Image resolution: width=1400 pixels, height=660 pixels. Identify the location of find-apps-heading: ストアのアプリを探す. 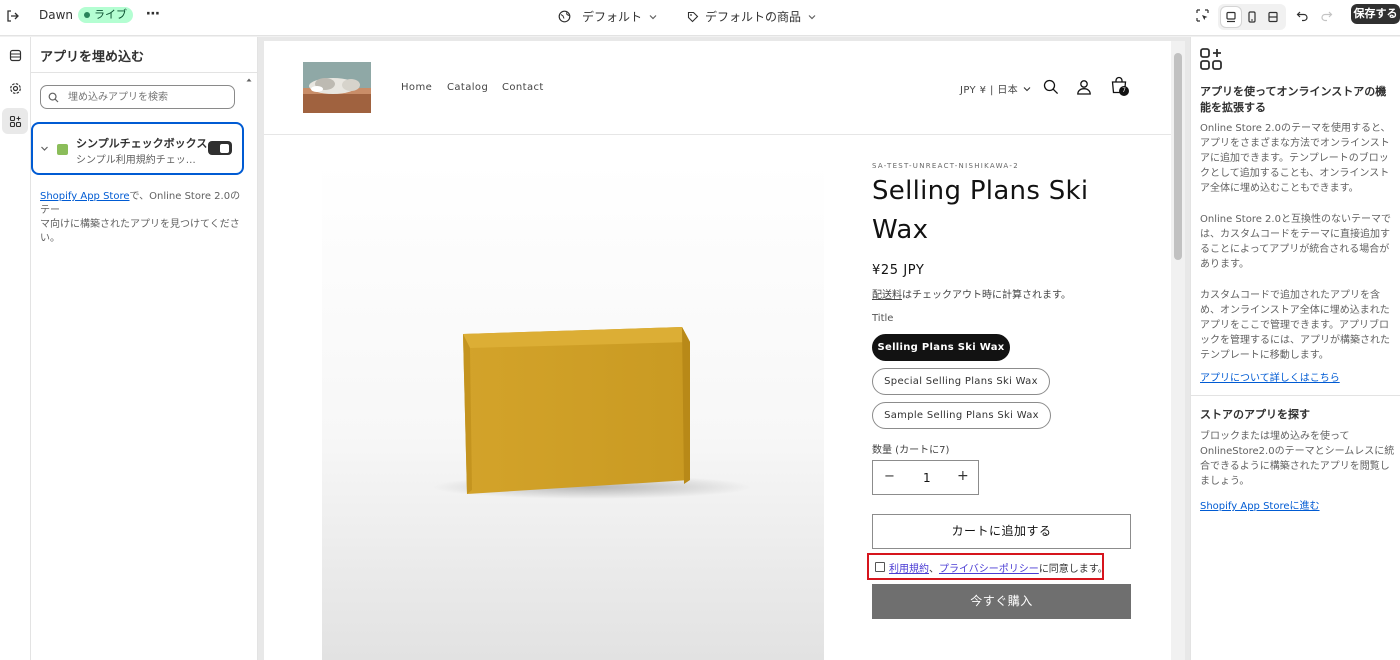
(1255, 414).